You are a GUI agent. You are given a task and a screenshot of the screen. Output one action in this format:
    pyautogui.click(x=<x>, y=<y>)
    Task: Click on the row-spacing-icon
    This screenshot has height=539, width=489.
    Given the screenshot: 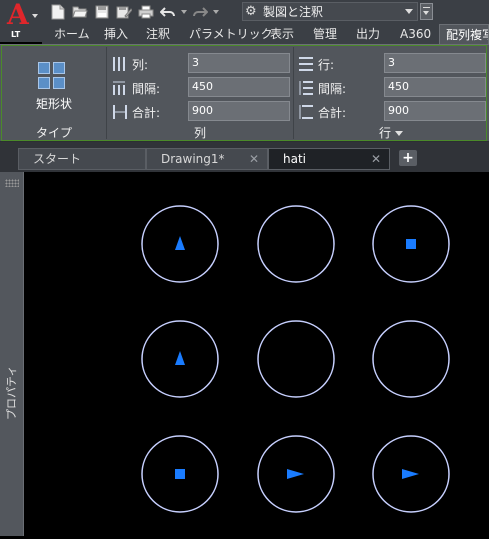 What is the action you would take?
    pyautogui.click(x=306, y=88)
    